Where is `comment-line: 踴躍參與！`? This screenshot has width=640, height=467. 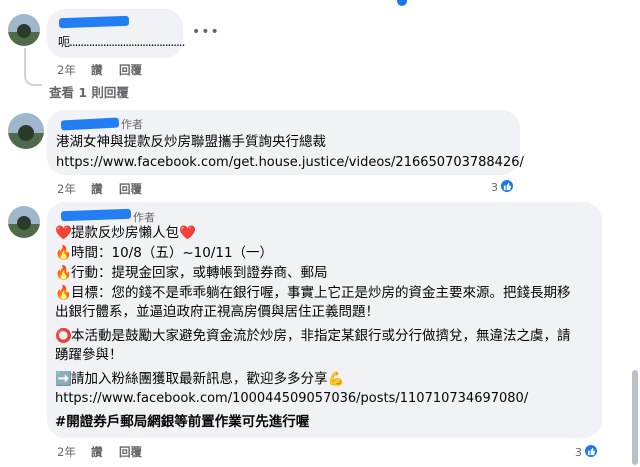
comment-line: 踴躍參與！ is located at coordinates (89, 355).